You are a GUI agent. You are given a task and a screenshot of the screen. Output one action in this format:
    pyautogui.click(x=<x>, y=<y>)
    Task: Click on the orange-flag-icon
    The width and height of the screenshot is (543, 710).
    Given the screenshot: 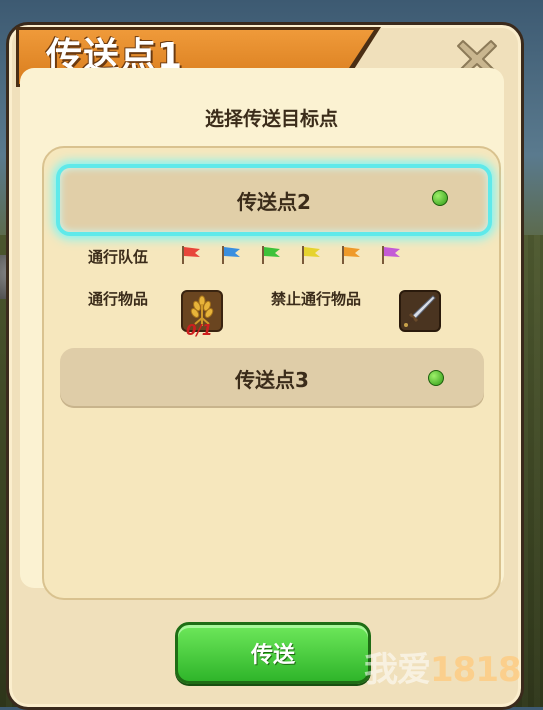 What is the action you would take?
    pyautogui.click(x=351, y=255)
    